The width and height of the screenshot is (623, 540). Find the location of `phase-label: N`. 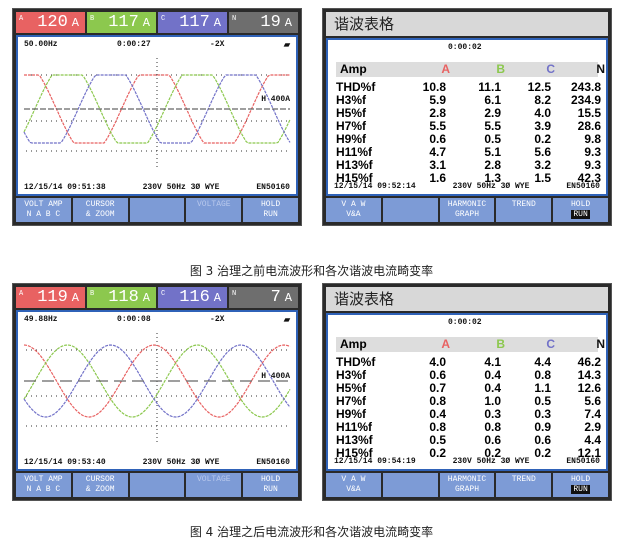

phase-label: N is located at coordinates (234, 294).